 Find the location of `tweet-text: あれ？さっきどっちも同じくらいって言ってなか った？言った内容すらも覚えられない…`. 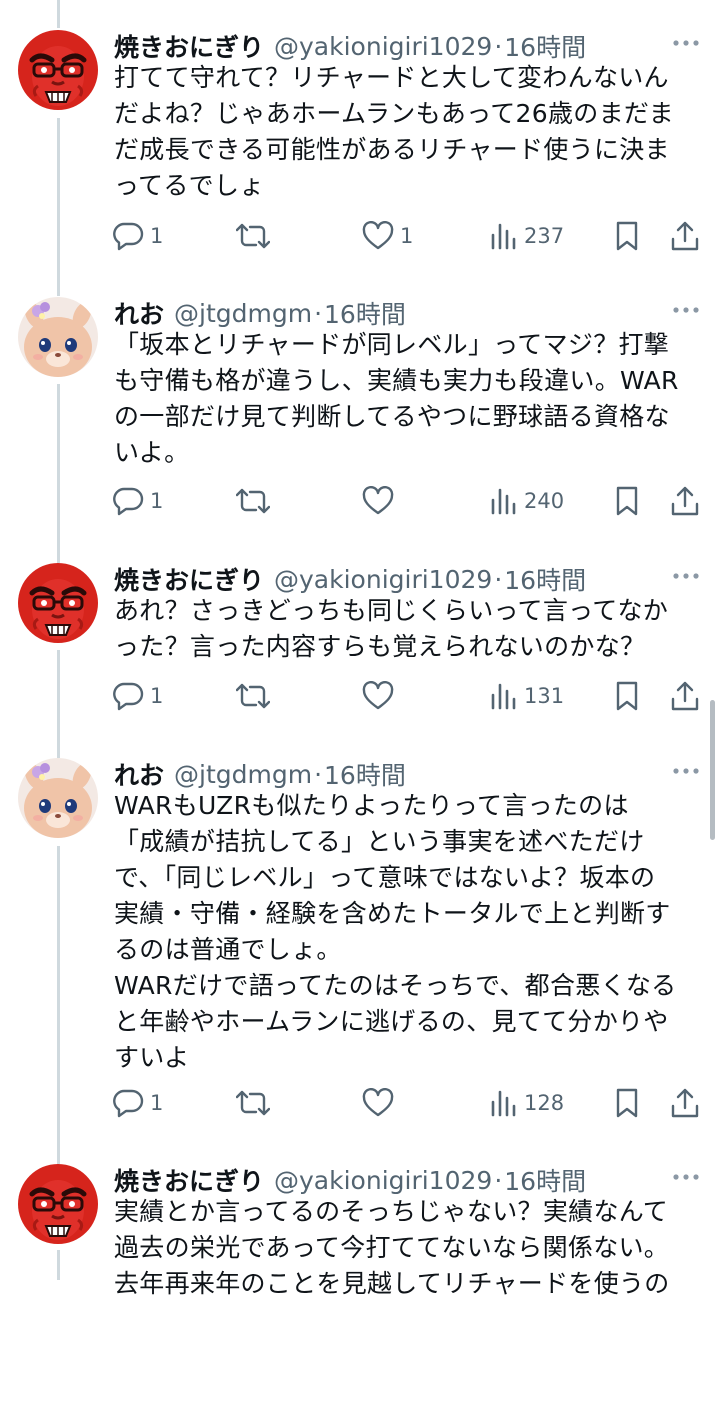

tweet-text: あれ？さっきどっちも同じくらいって言ってなか った？言った内容すらも覚えられない… is located at coordinates (391, 628).